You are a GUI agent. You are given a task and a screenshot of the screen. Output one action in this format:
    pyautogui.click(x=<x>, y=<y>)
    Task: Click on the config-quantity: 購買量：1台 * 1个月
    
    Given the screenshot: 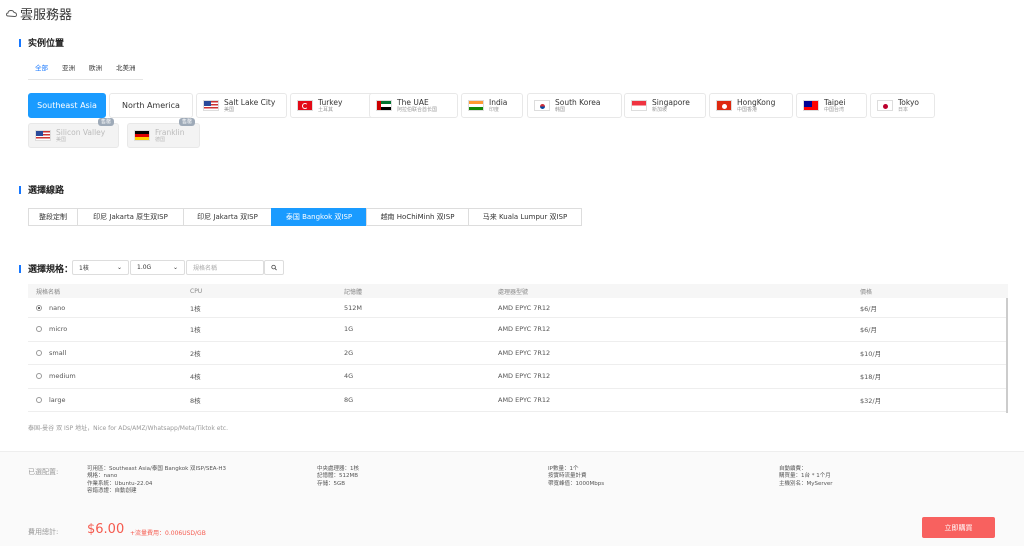 What is the action you would take?
    pyautogui.click(x=805, y=476)
    